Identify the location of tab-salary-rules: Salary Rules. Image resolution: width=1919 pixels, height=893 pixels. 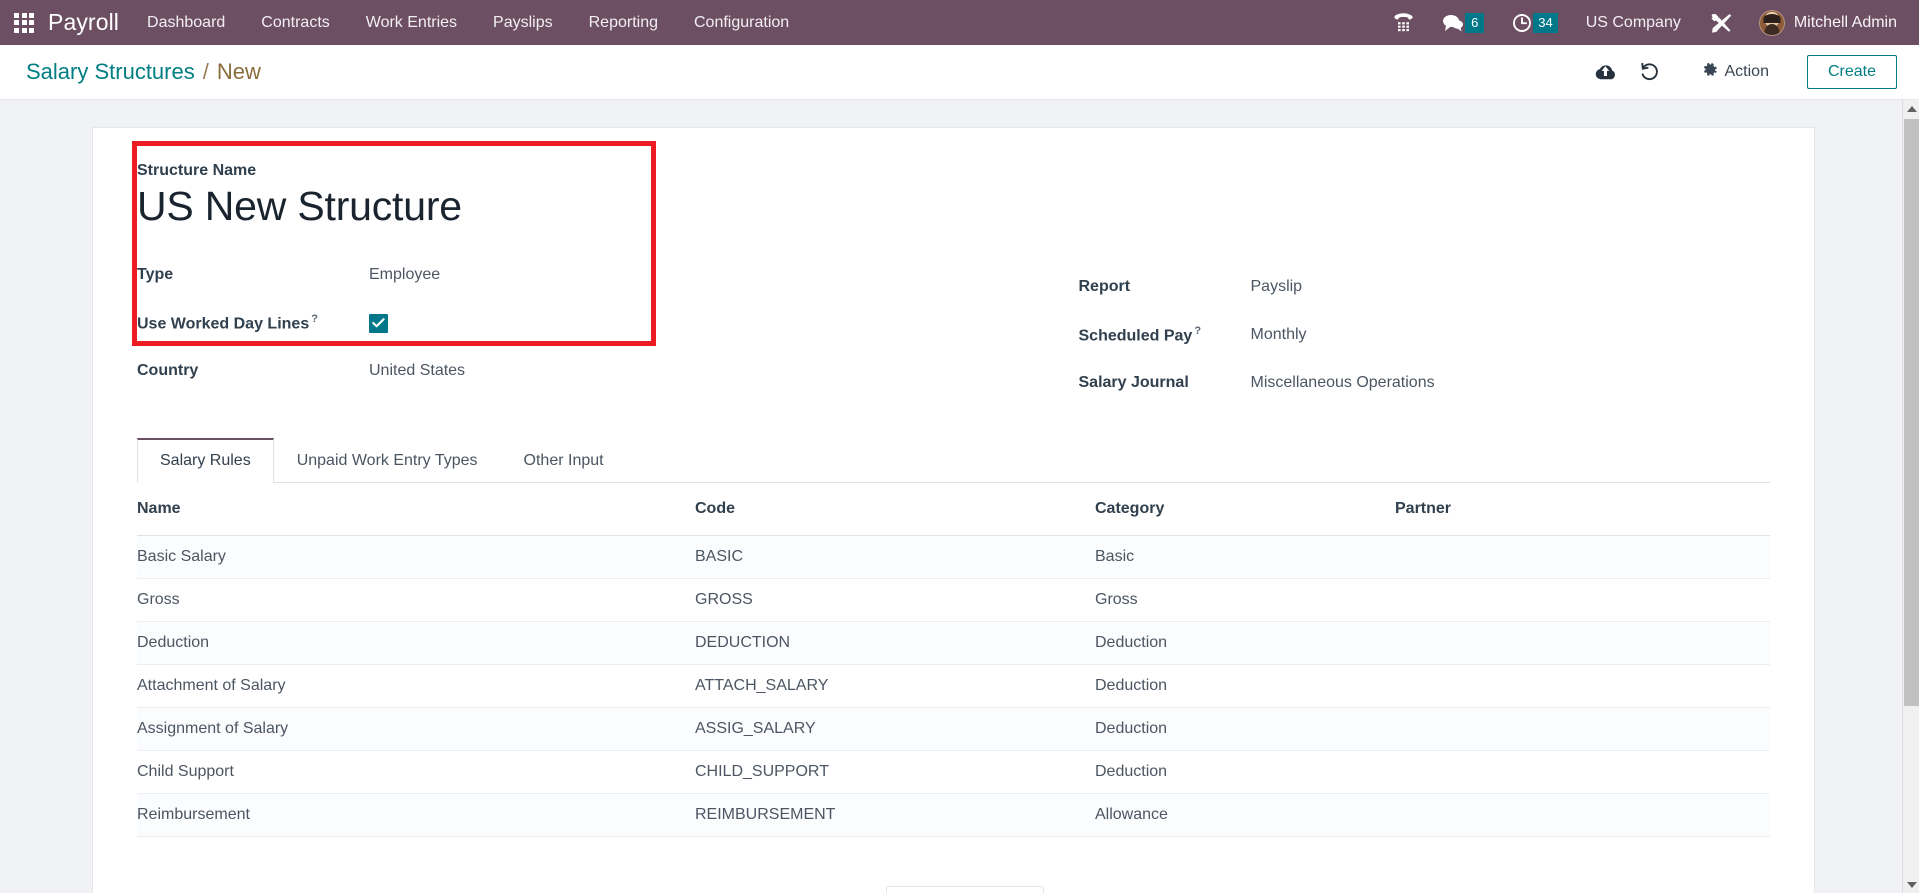
(205, 460).